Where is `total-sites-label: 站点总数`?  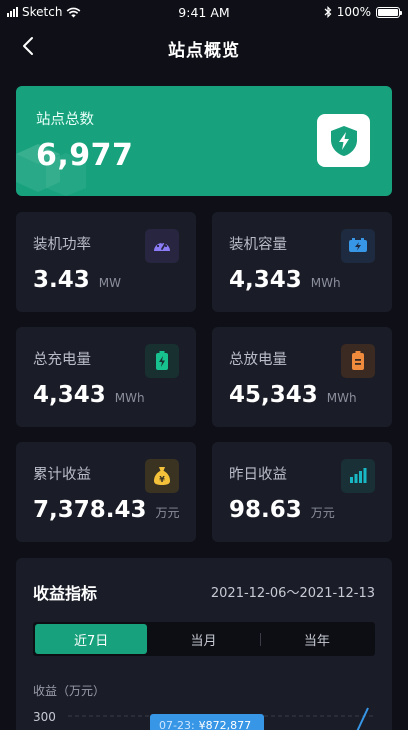 total-sites-label: 站点总数 is located at coordinates (65, 120).